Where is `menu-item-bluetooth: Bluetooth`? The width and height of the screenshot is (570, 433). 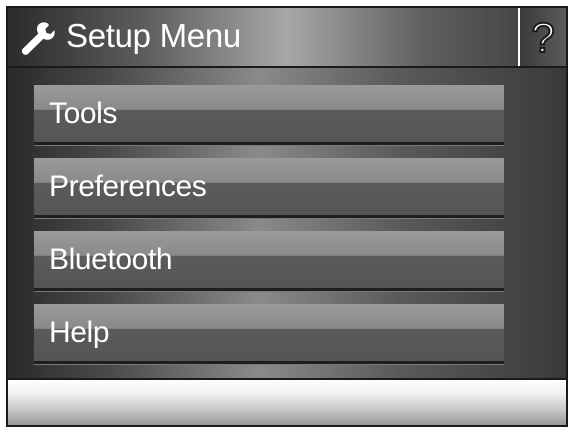
menu-item-bluetooth: Bluetooth is located at coordinates (269, 261).